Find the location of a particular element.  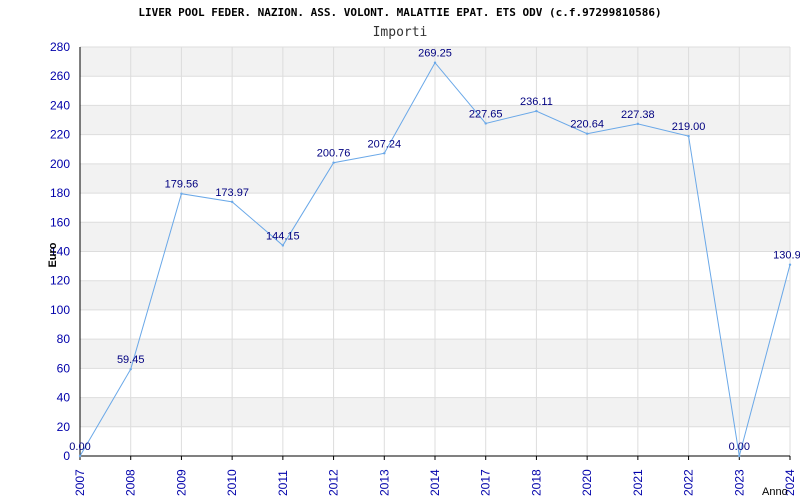

data-label: 59.45 is located at coordinates (131, 360).